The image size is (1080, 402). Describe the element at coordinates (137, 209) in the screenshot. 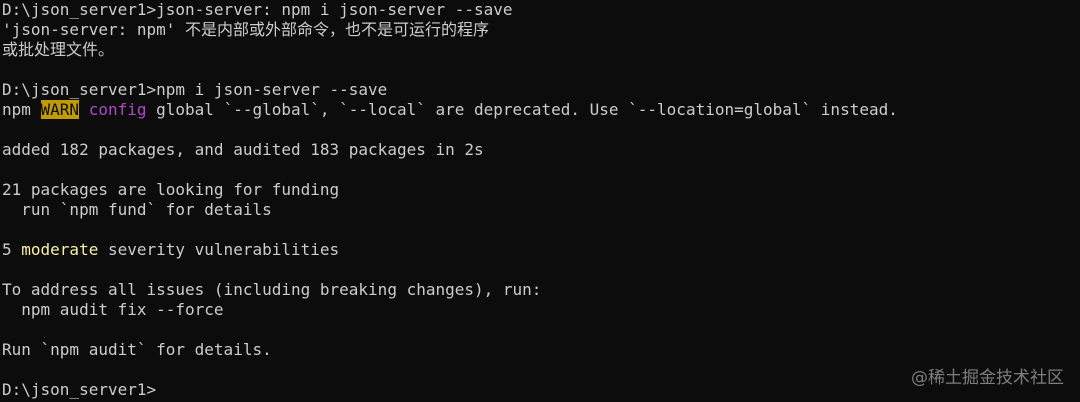

I see `terminal-line-funding-hint: run `npm fund` for details` at that location.